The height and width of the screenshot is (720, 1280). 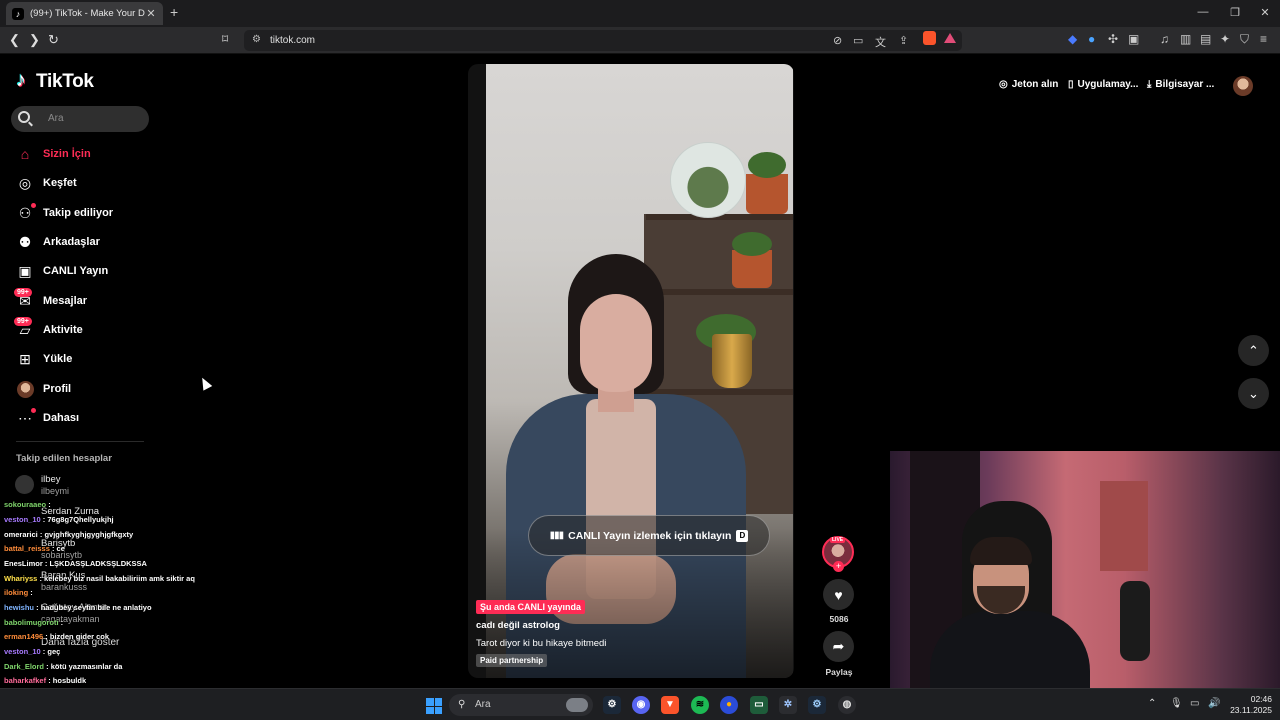 What do you see at coordinates (256, 39) in the screenshot?
I see `site-info-icon: ⚙` at bounding box center [256, 39].